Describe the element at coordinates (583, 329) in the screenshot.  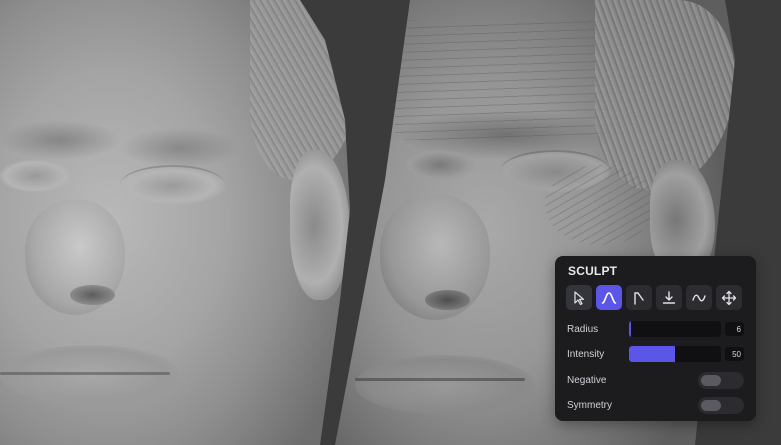
I see `radius-label: Radius` at that location.